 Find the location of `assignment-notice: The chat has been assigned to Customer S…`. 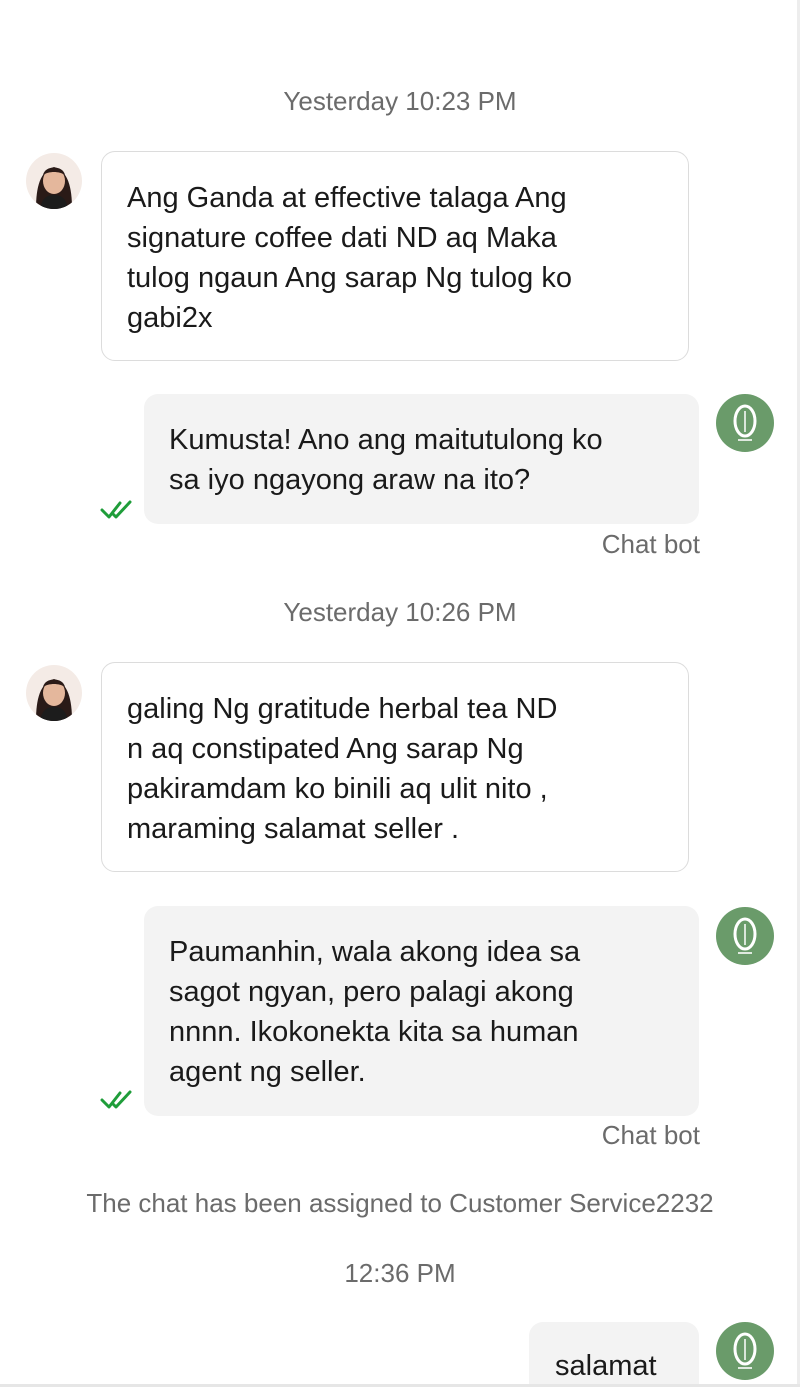

assignment-notice: The chat has been assigned to Customer S… is located at coordinates (400, 1203).